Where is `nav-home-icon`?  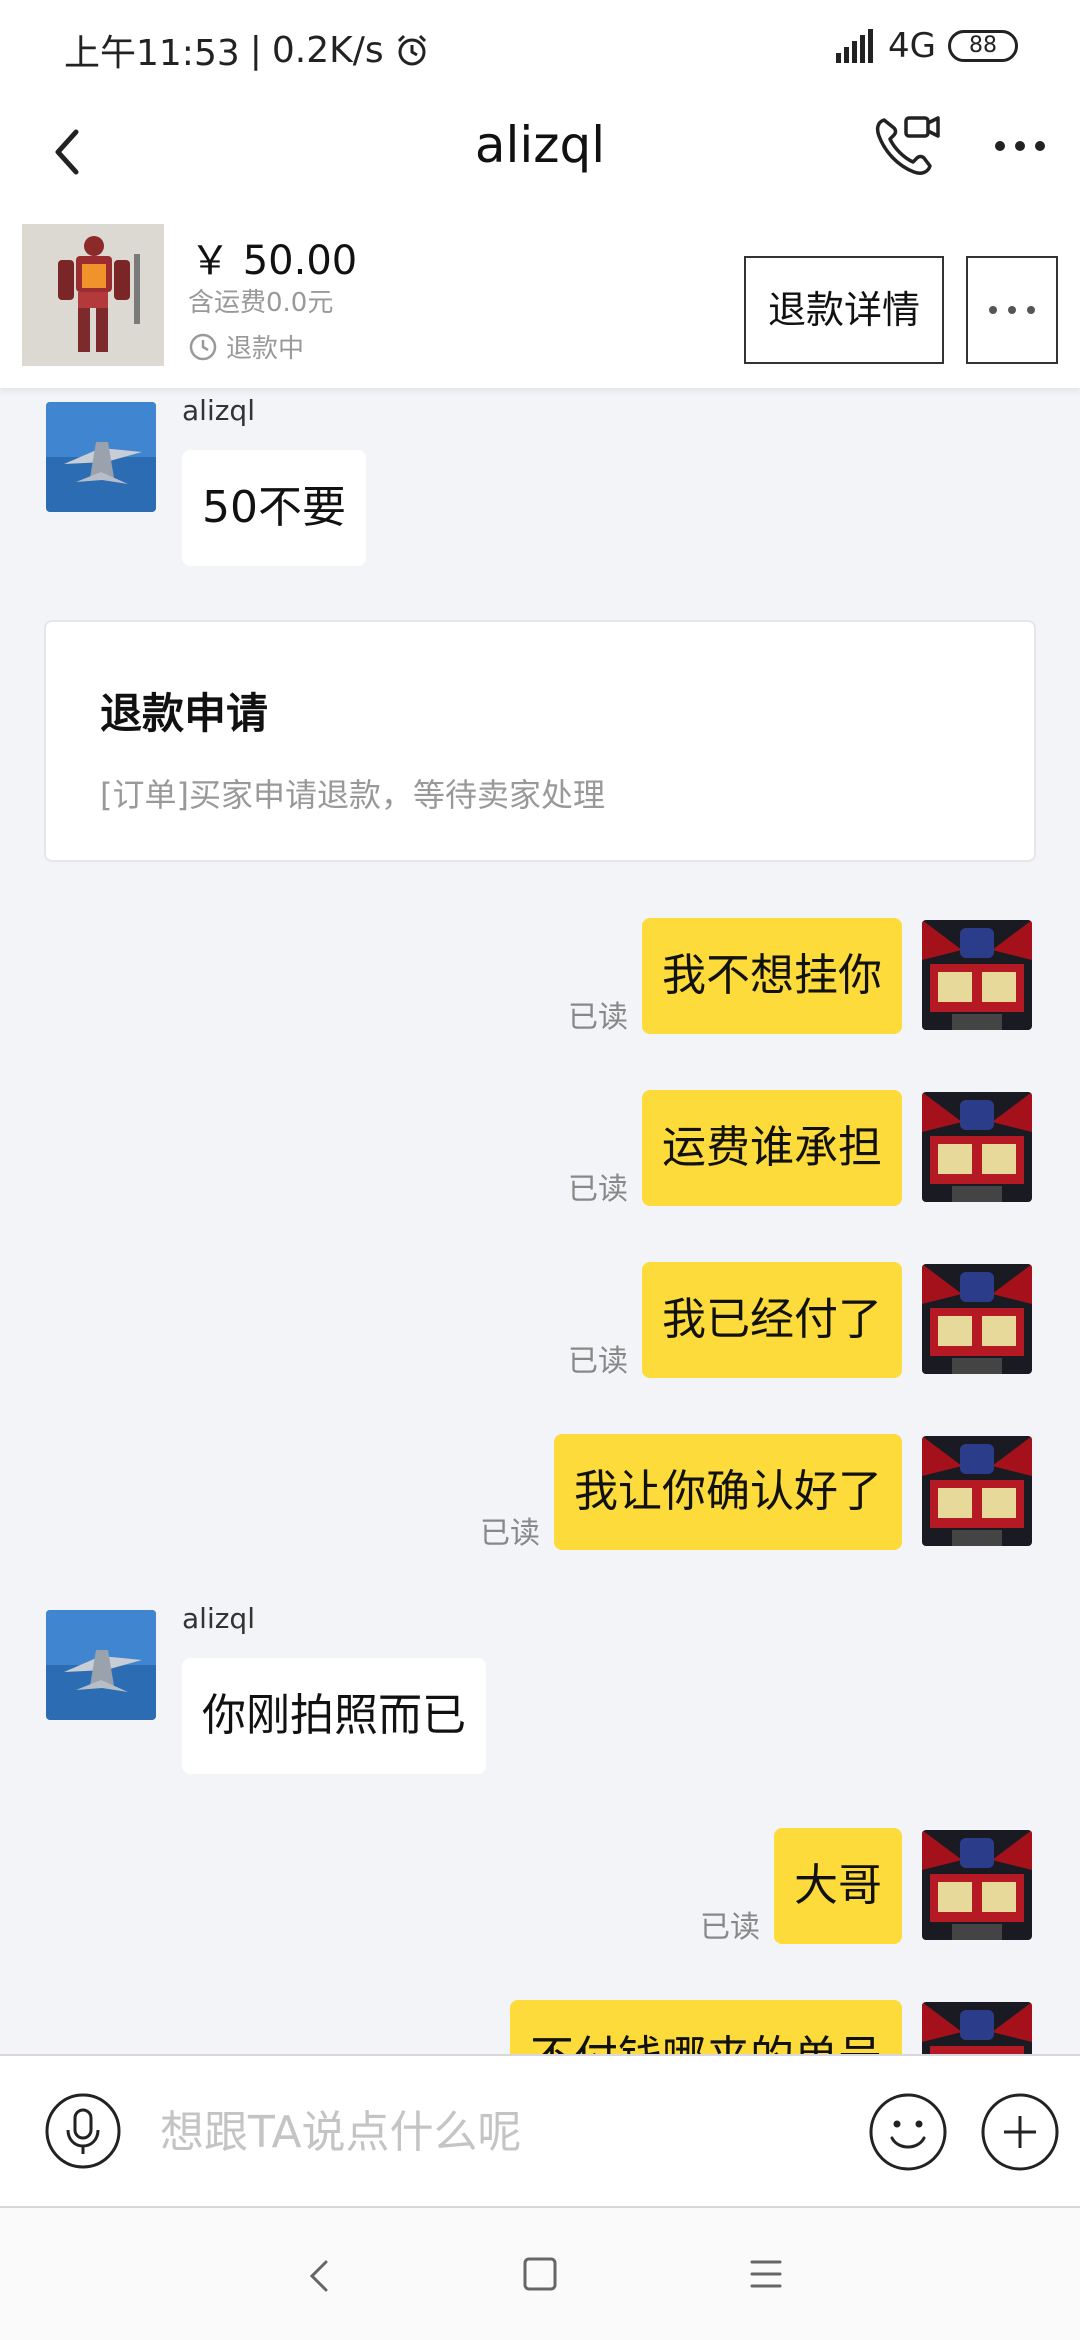
nav-home-icon is located at coordinates (540, 2274).